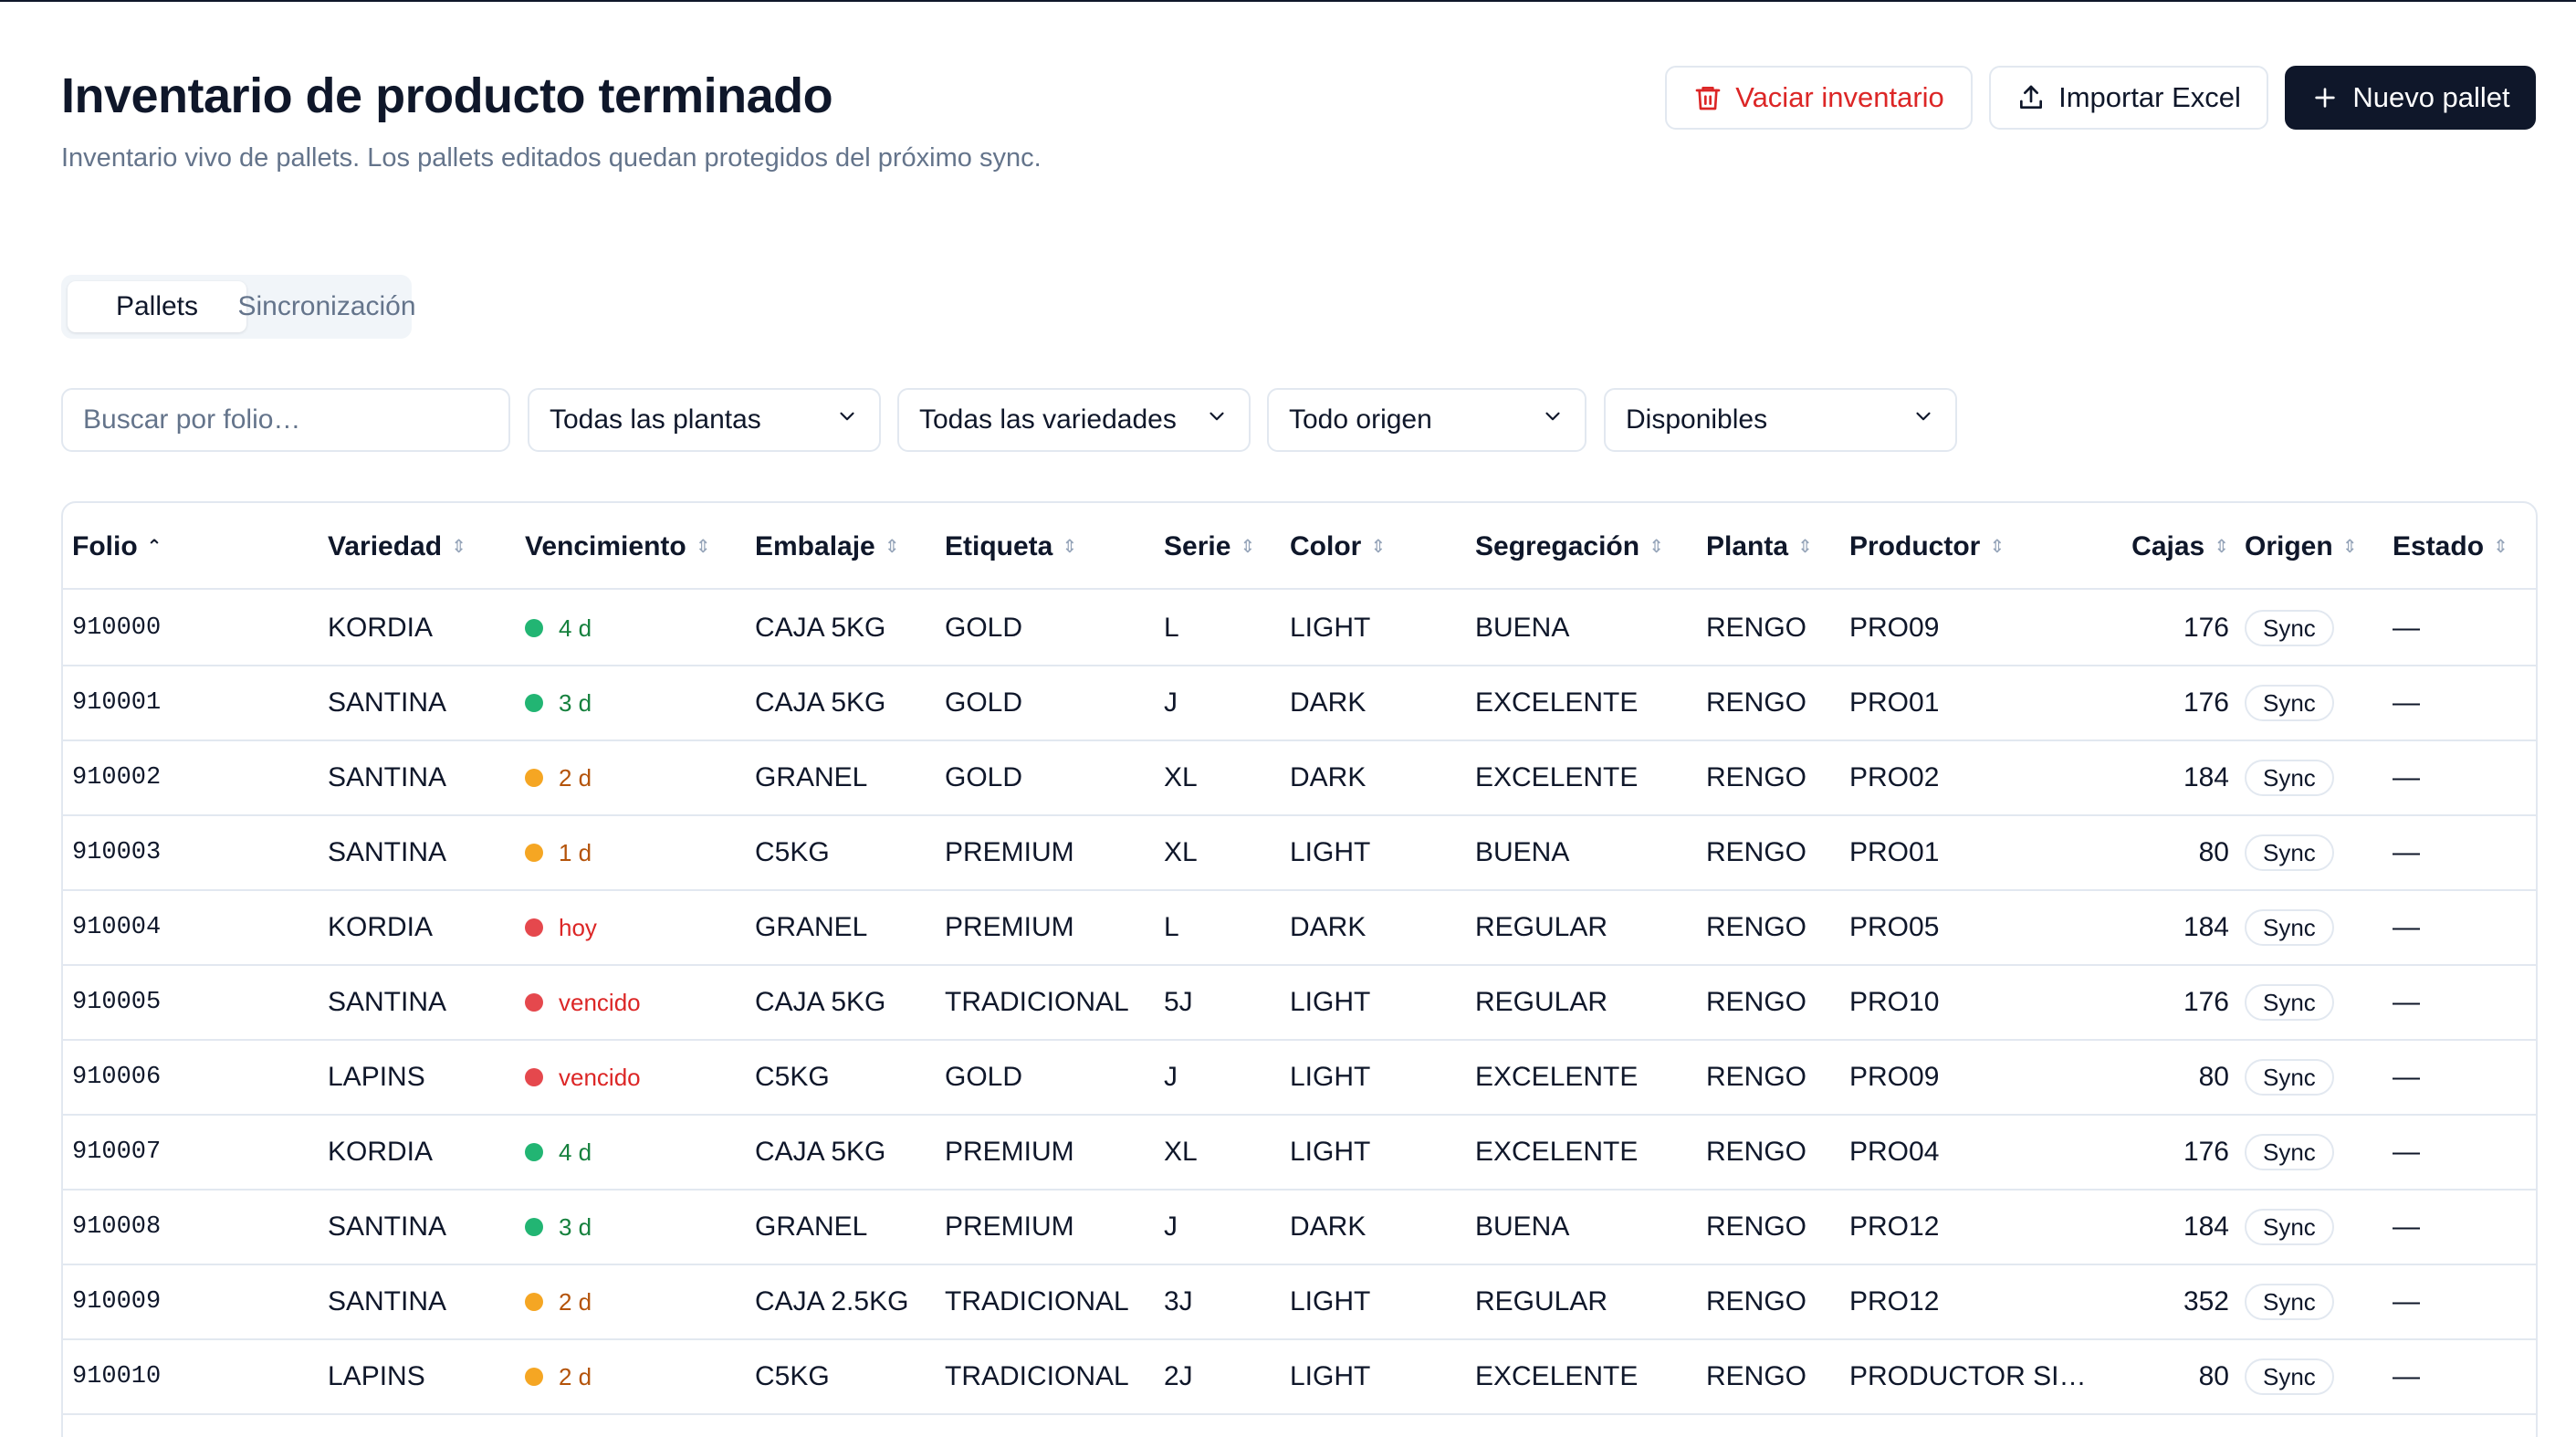  I want to click on folio-cell: 910002, so click(117, 778).